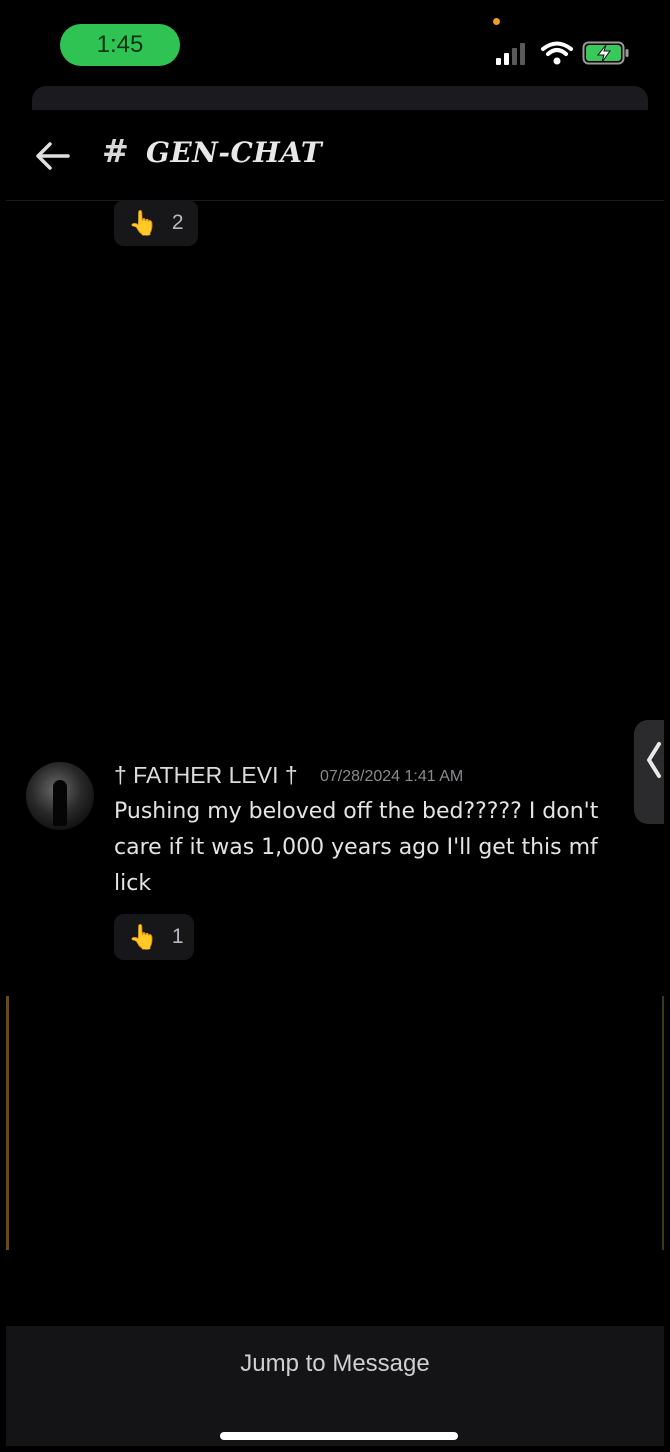  What do you see at coordinates (557, 53) in the screenshot?
I see `wifi-icon` at bounding box center [557, 53].